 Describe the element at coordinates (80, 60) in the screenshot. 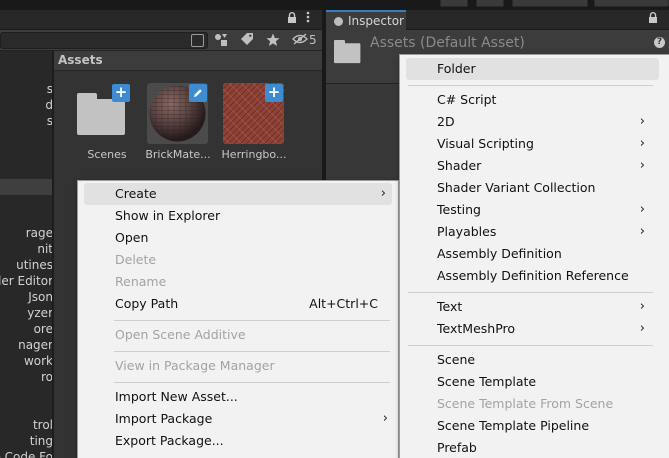

I see `breadcrumb-assets: Assets` at that location.